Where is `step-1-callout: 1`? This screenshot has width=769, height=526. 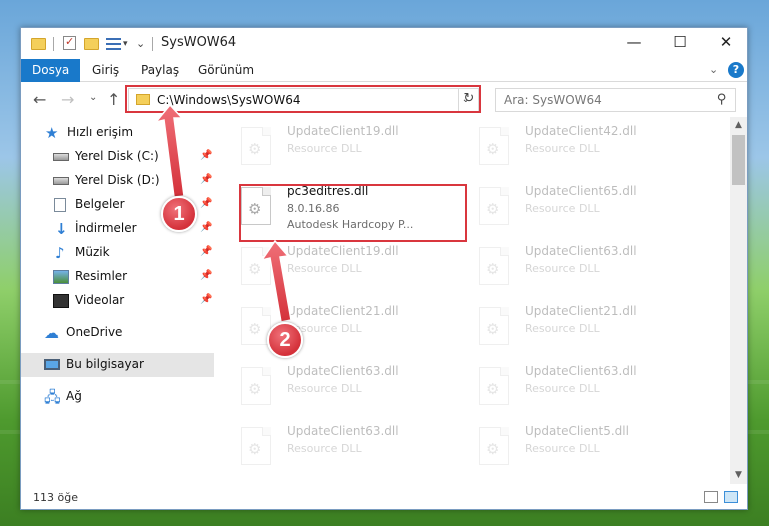
step-1-callout: 1 is located at coordinates (179, 214).